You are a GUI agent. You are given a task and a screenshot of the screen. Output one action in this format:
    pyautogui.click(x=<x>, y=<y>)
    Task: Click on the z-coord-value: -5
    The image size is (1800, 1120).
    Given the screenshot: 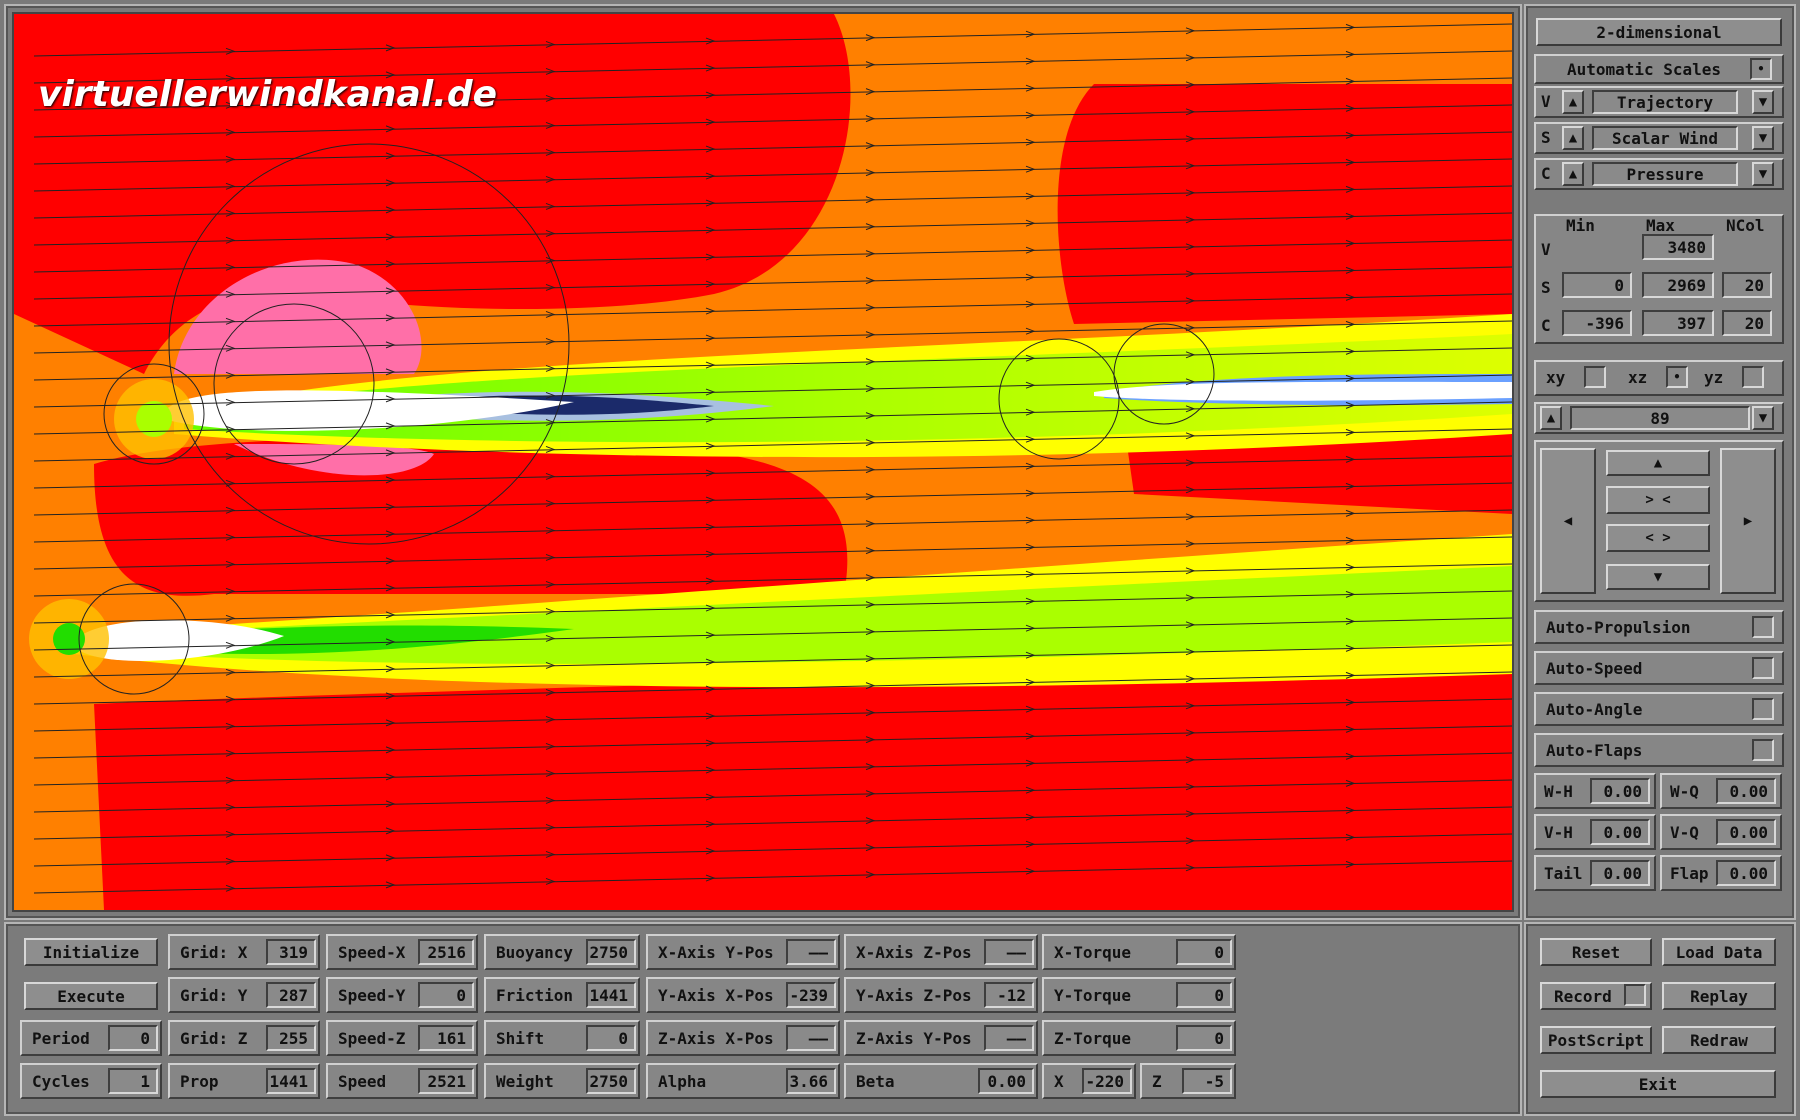 What is the action you would take?
    pyautogui.click(x=1207, y=1081)
    